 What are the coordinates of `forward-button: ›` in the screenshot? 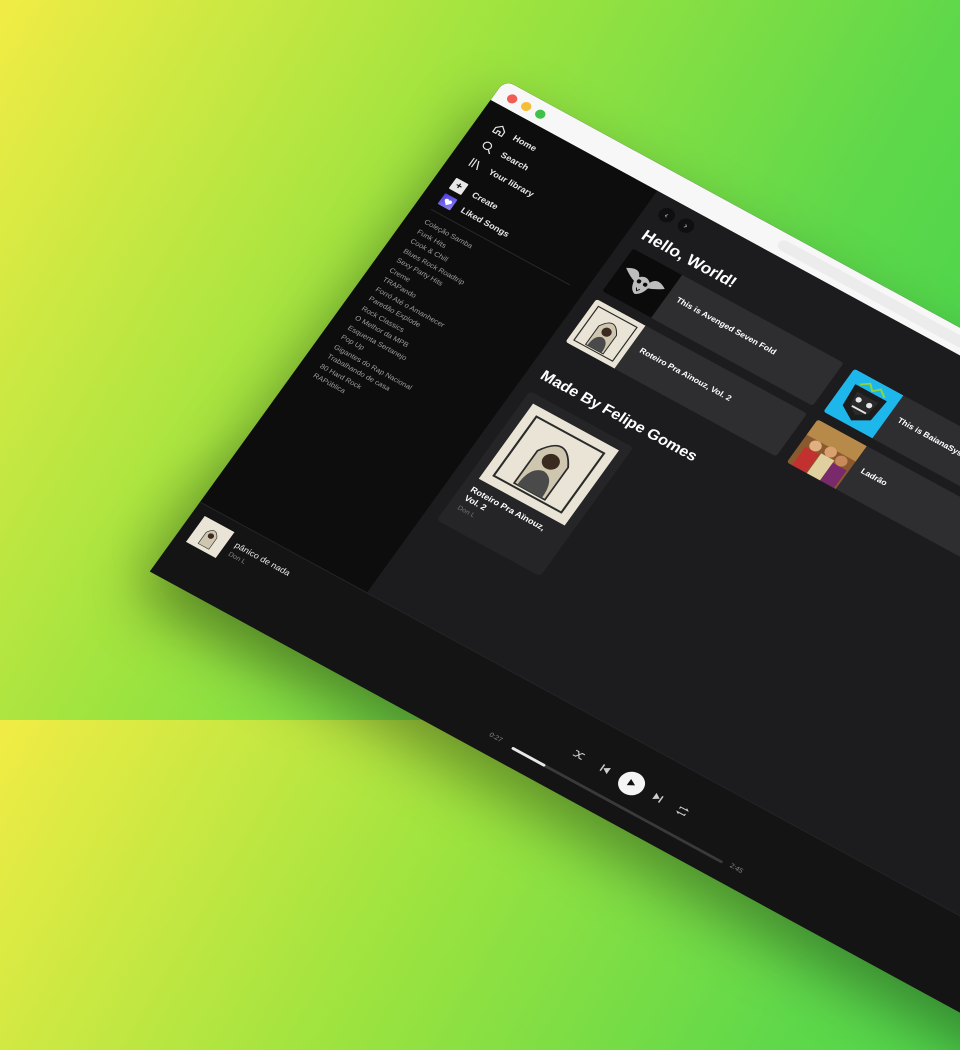 It's located at (686, 225).